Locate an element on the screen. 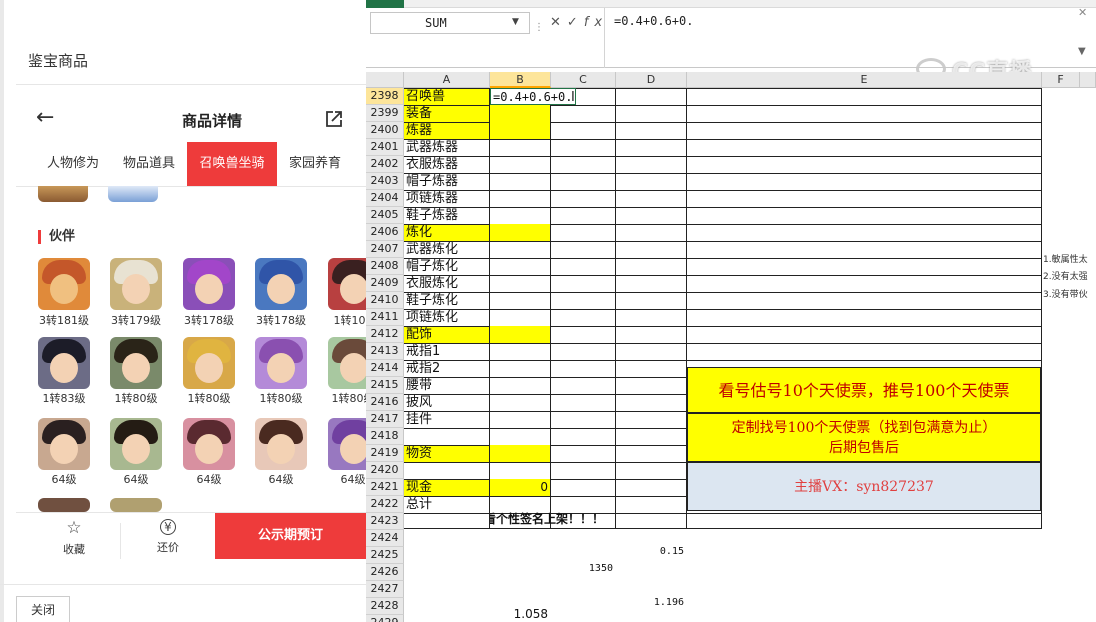 The image size is (1096, 622). row-header: 2407 is located at coordinates (385, 249).